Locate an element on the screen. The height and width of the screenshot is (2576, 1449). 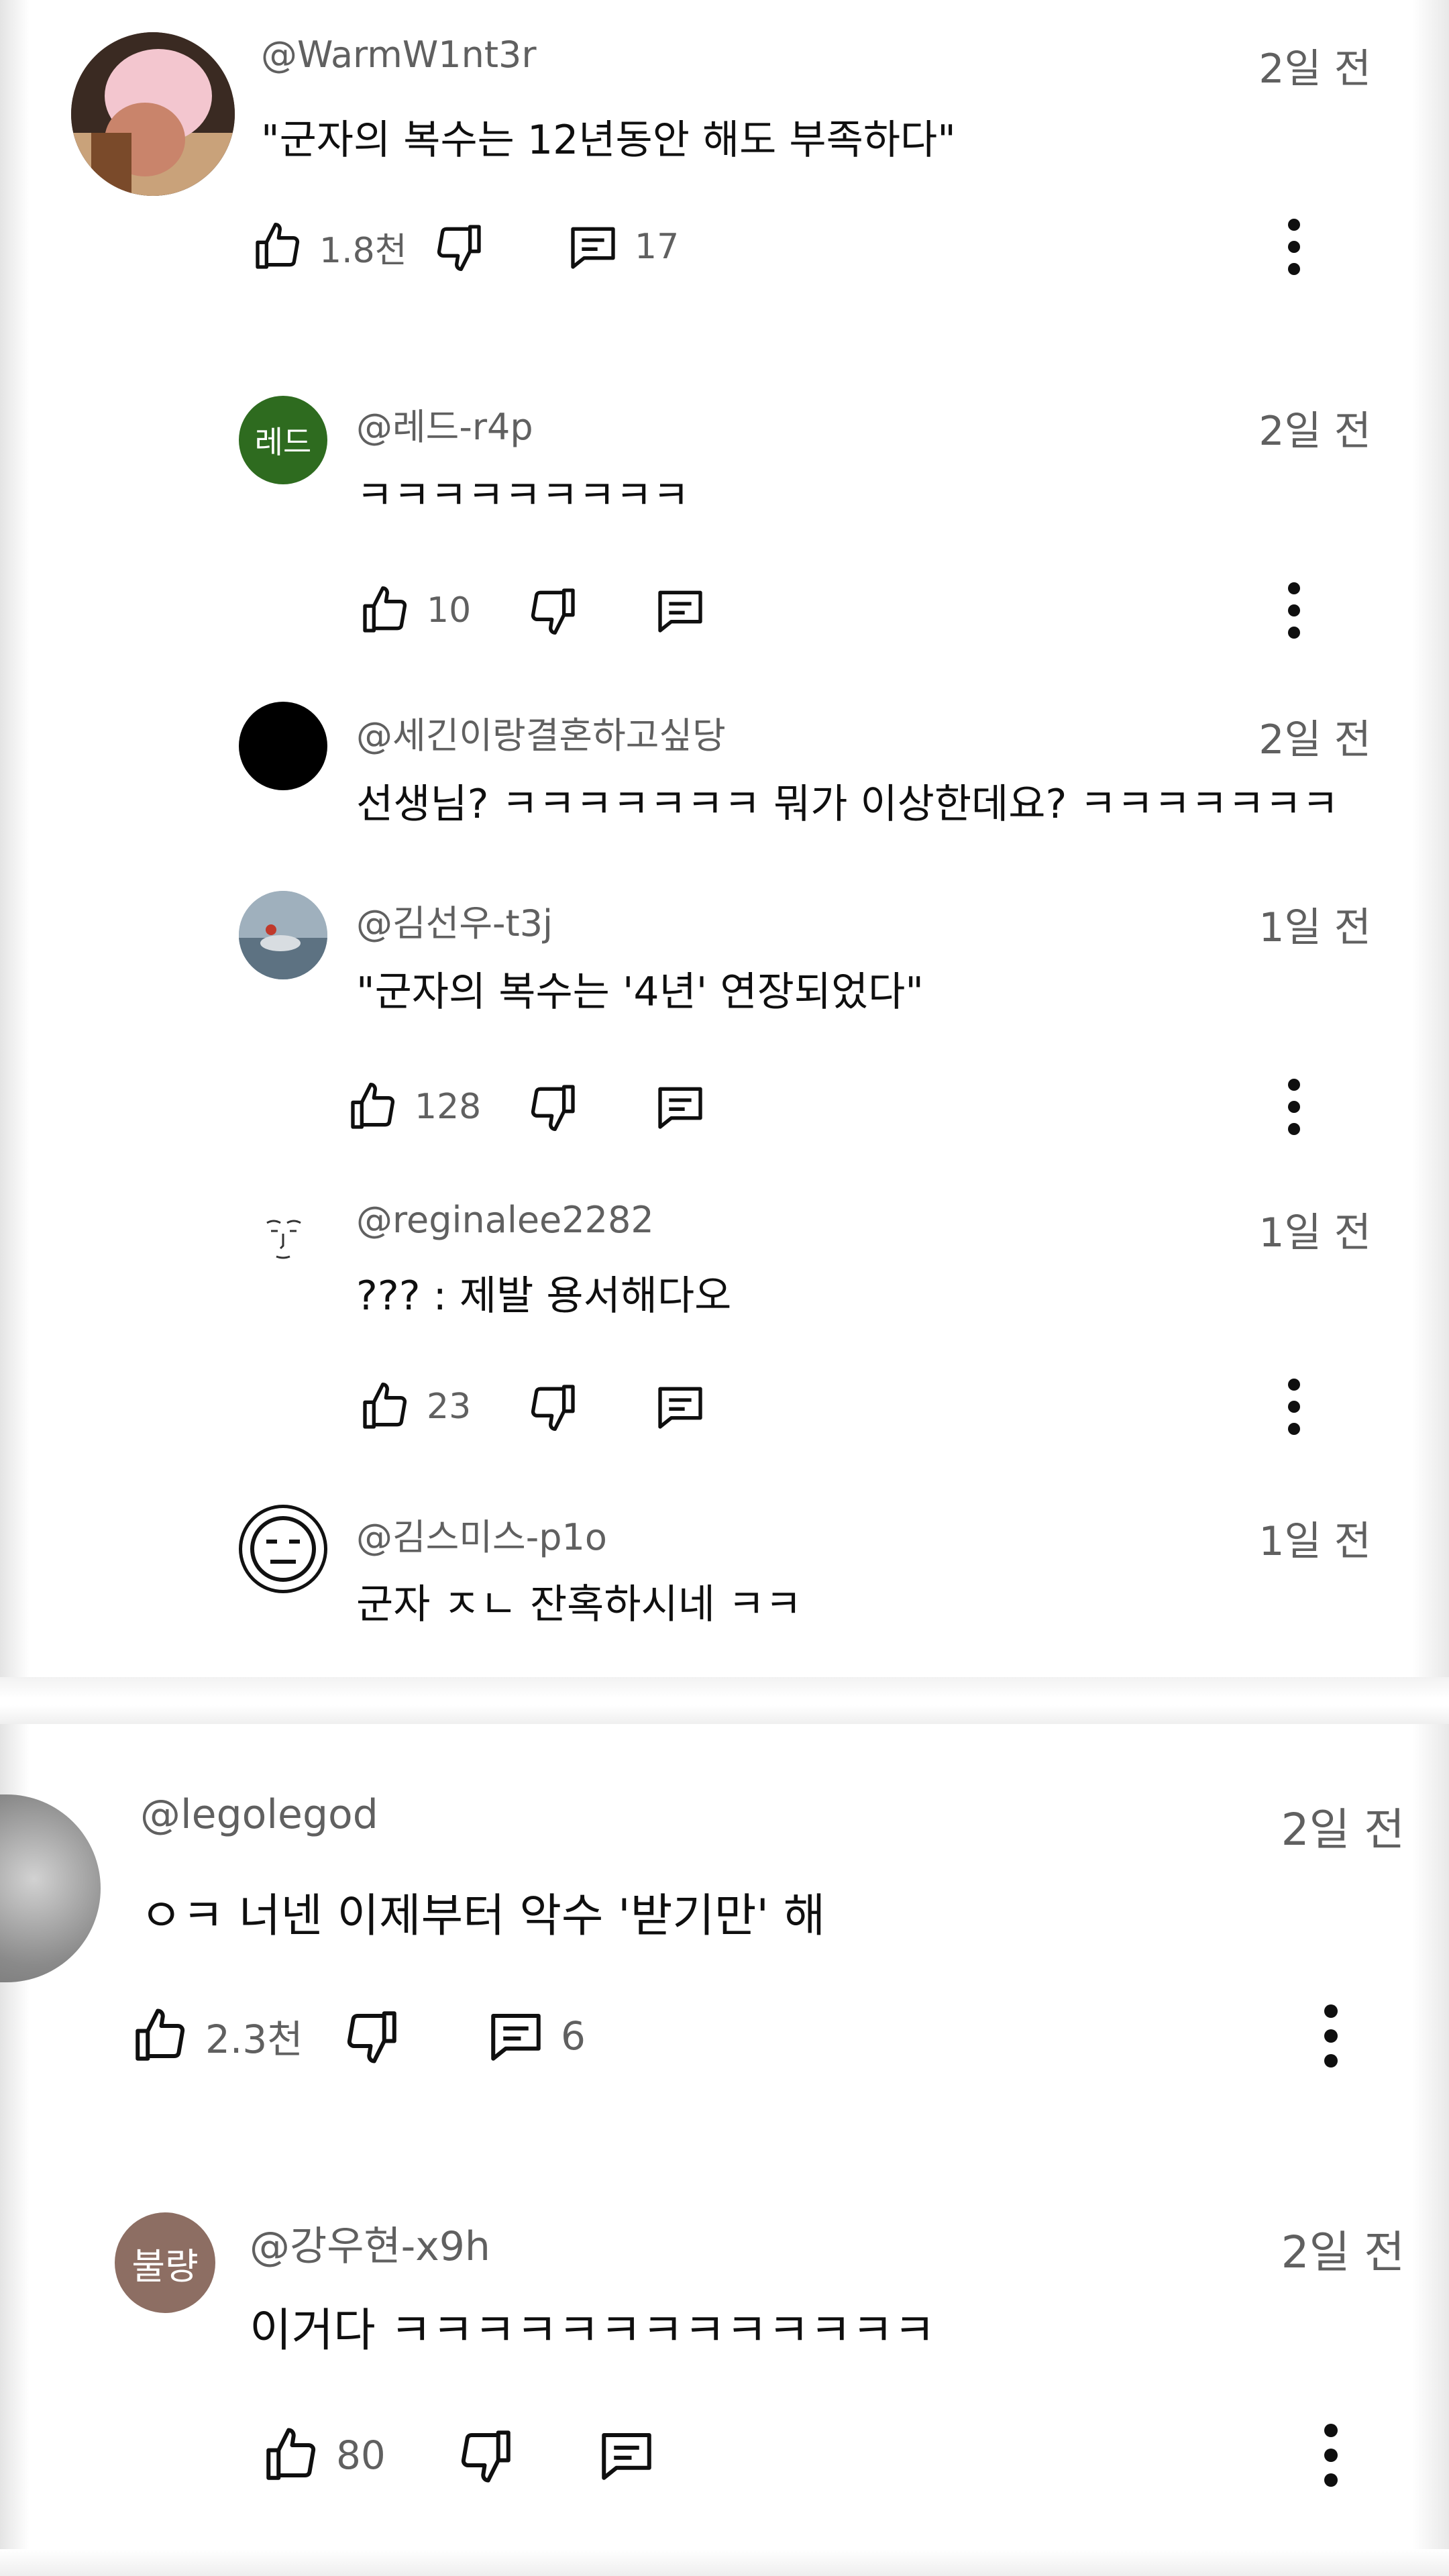
reply: 레드 @레드-r4p 2일 전 ㅋㅋㅋㅋㅋㅋㅋㅋㅋ 10 is located at coordinates (721, 516).